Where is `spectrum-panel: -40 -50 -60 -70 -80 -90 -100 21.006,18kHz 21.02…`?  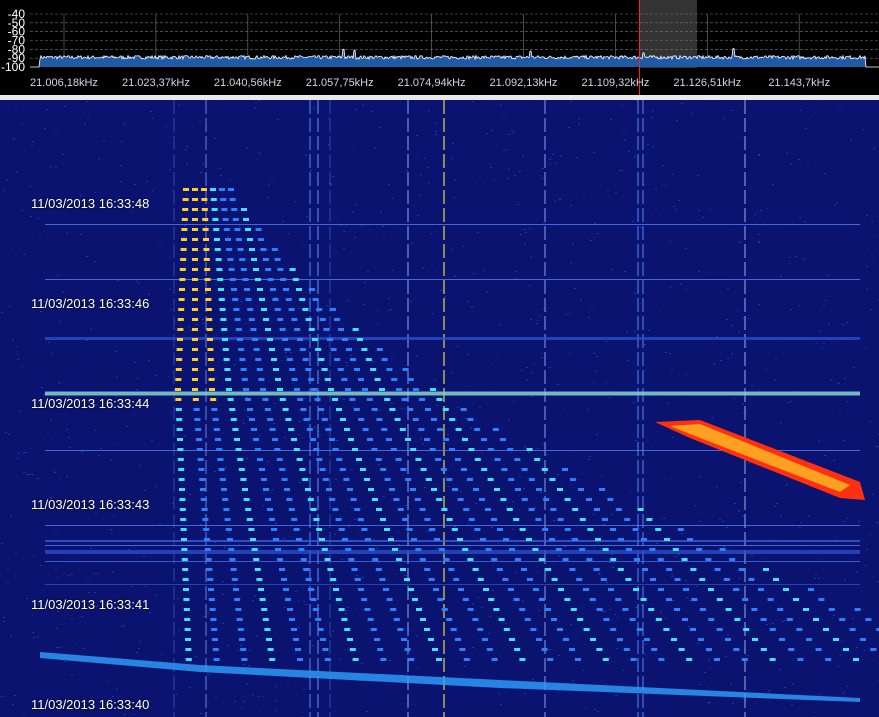
spectrum-panel: -40 -50 -60 -70 -80 -90 -100 21.006,18kHz 21.02… is located at coordinates (439, 47).